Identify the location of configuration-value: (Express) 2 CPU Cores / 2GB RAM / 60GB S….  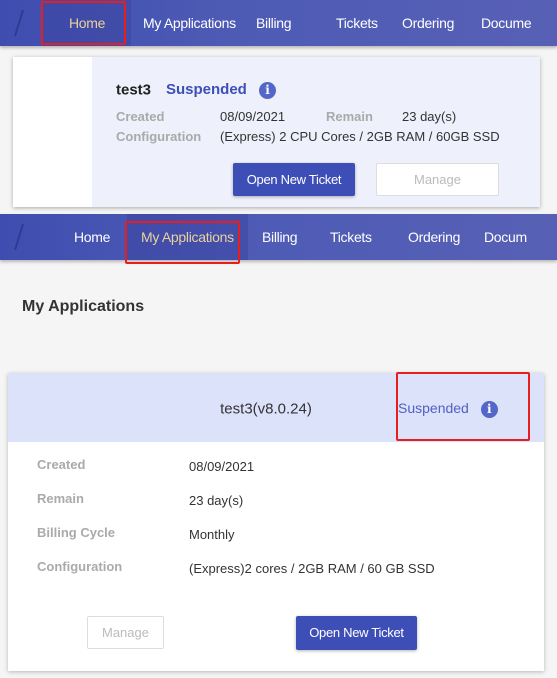
(360, 136).